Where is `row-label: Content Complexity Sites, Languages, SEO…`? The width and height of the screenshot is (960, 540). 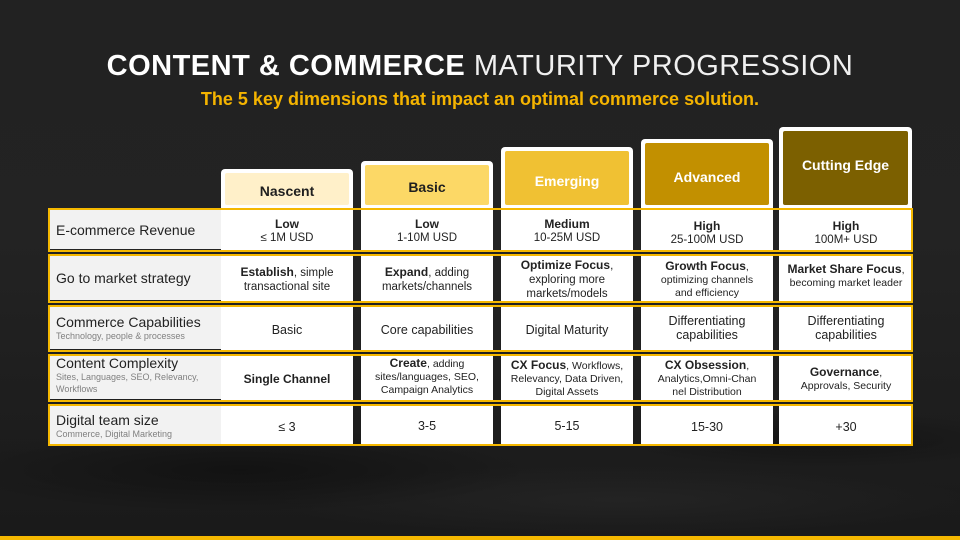 row-label: Content Complexity Sites, Languages, SEO… is located at coordinates (134, 376).